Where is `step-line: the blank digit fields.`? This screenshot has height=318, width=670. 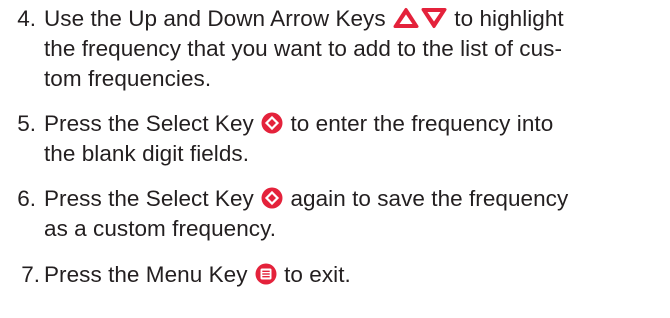 step-line: the blank digit fields. is located at coordinates (147, 153).